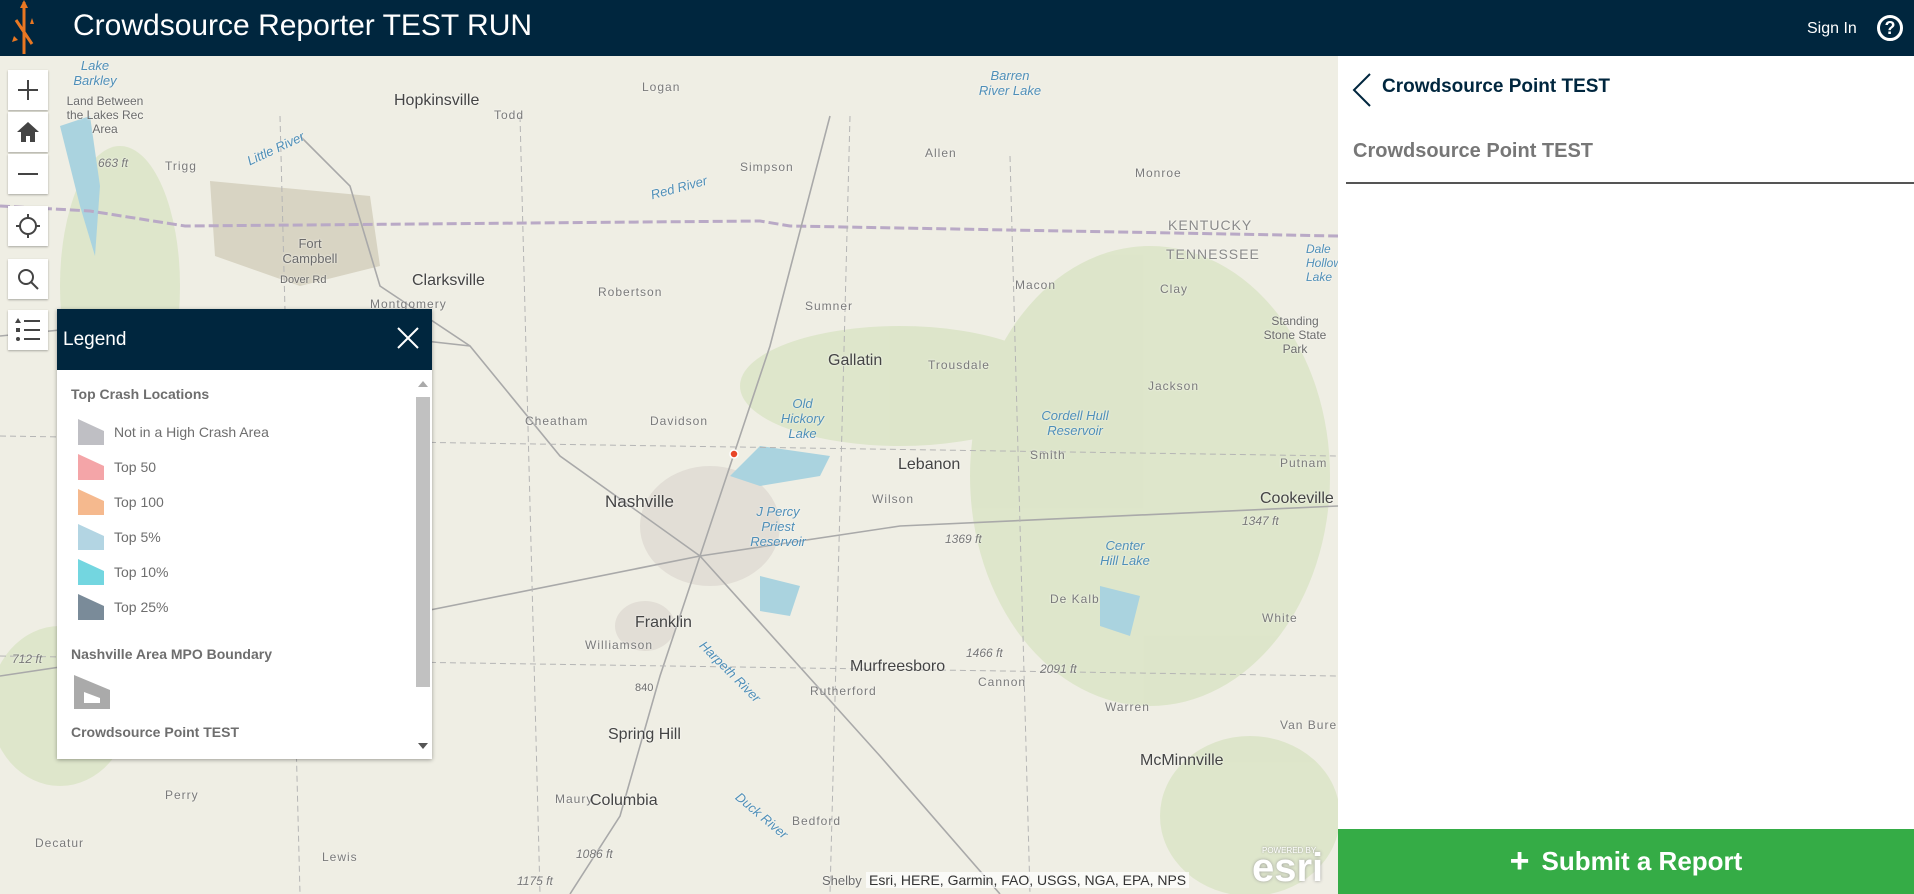 Image resolution: width=1914 pixels, height=894 pixels. What do you see at coordinates (1496, 86) in the screenshot?
I see `panel-title: Crowdsource Point TEST` at bounding box center [1496, 86].